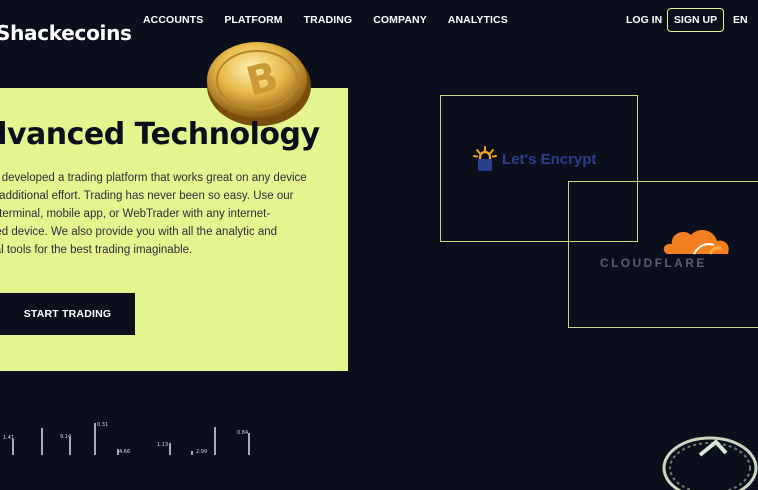 The image size is (758, 490). Describe the element at coordinates (478, 20) in the screenshot. I see `nav-analytics: ANALYTICS` at that location.